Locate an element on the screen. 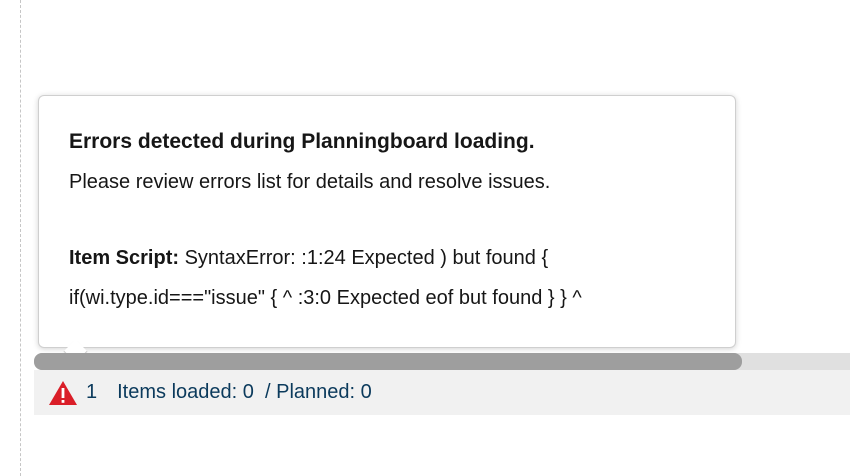 This screenshot has width=850, height=476. horizontal-scrollbar-thumb is located at coordinates (388, 361).